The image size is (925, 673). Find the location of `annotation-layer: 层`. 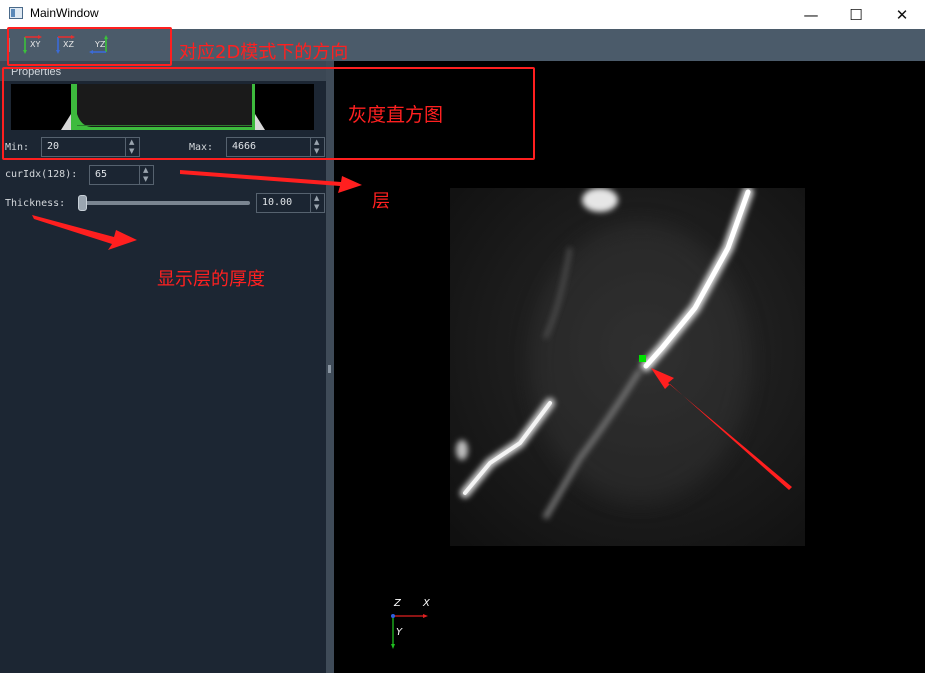

annotation-layer: 层 is located at coordinates (381, 201).